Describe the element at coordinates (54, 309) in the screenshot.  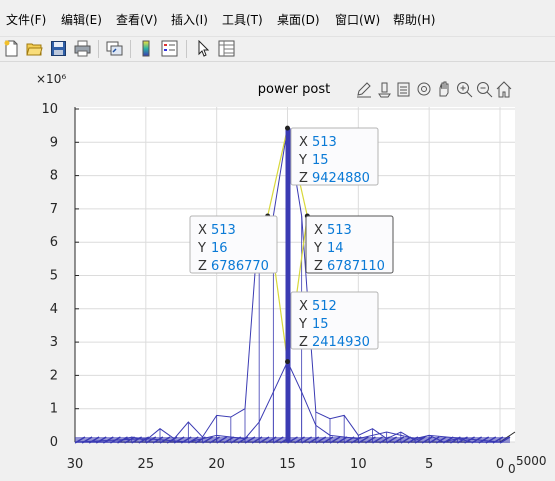
I see `z-tick-label: 4` at that location.